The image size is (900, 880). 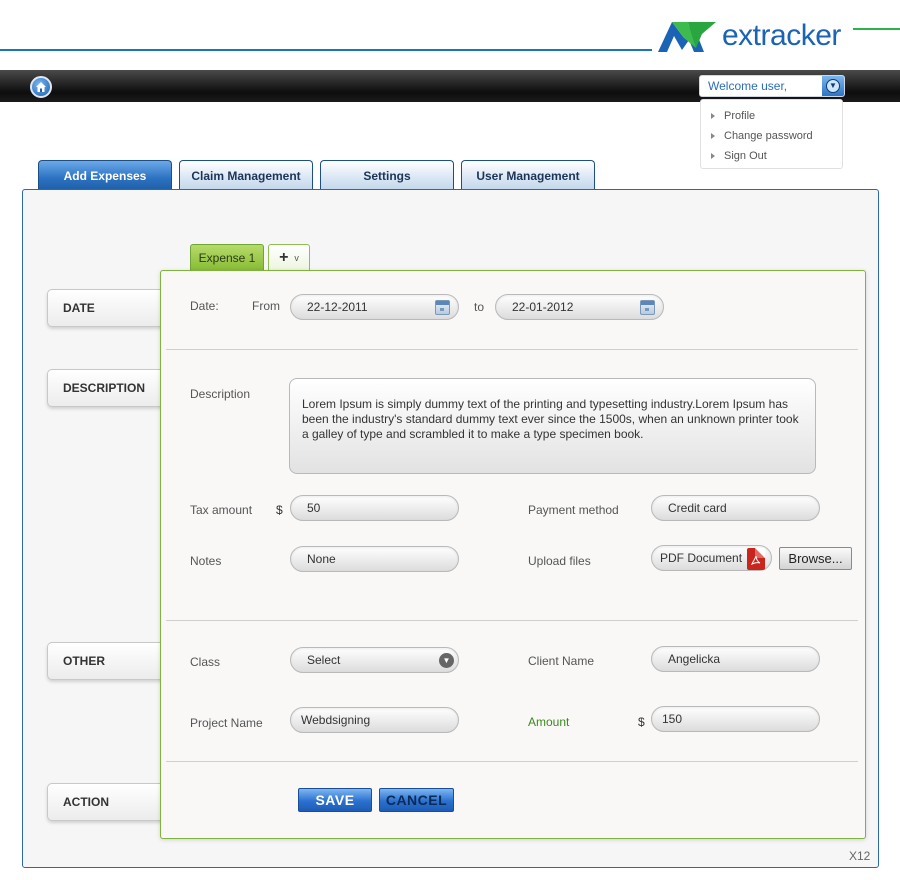 I want to click on tax-amount-input: 50, so click(x=374, y=508).